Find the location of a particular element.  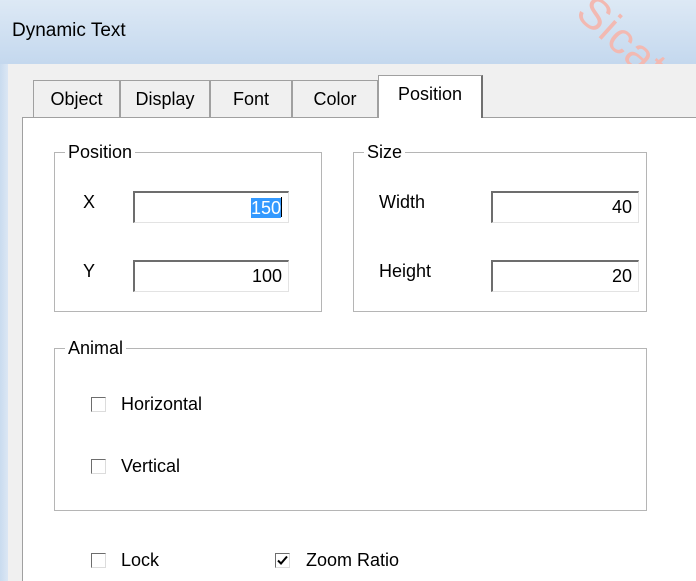

vertical-label: Vertical is located at coordinates (150, 466).